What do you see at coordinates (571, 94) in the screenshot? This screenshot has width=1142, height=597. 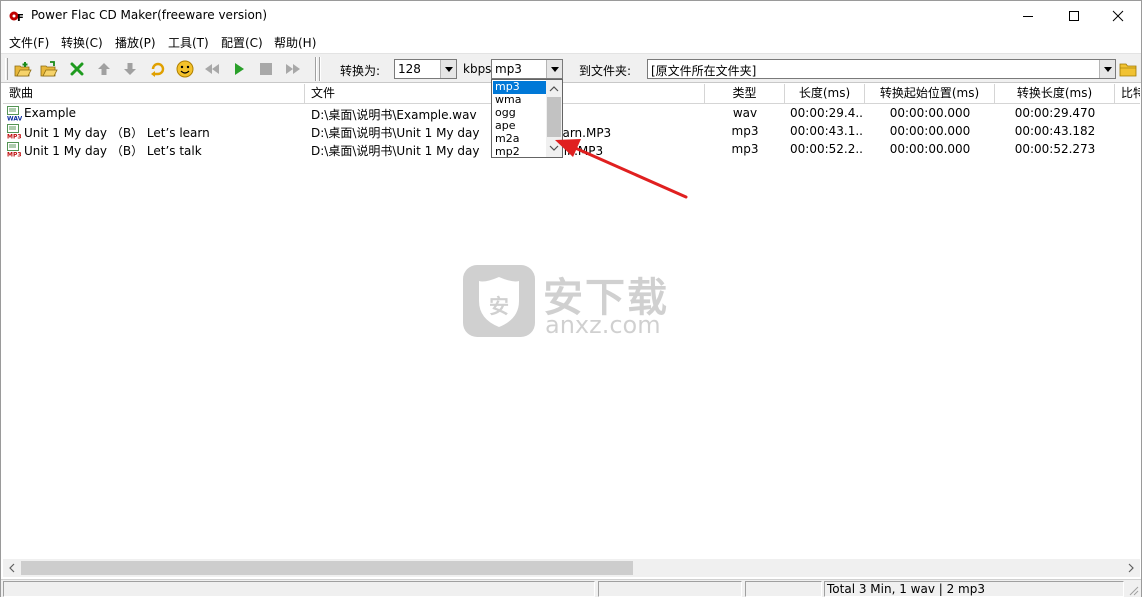 I see `file-list-header: 歌曲 文件 类型 长度(ms) 转换起始位置(ms) 转换长度(ms) 比特` at bounding box center [571, 94].